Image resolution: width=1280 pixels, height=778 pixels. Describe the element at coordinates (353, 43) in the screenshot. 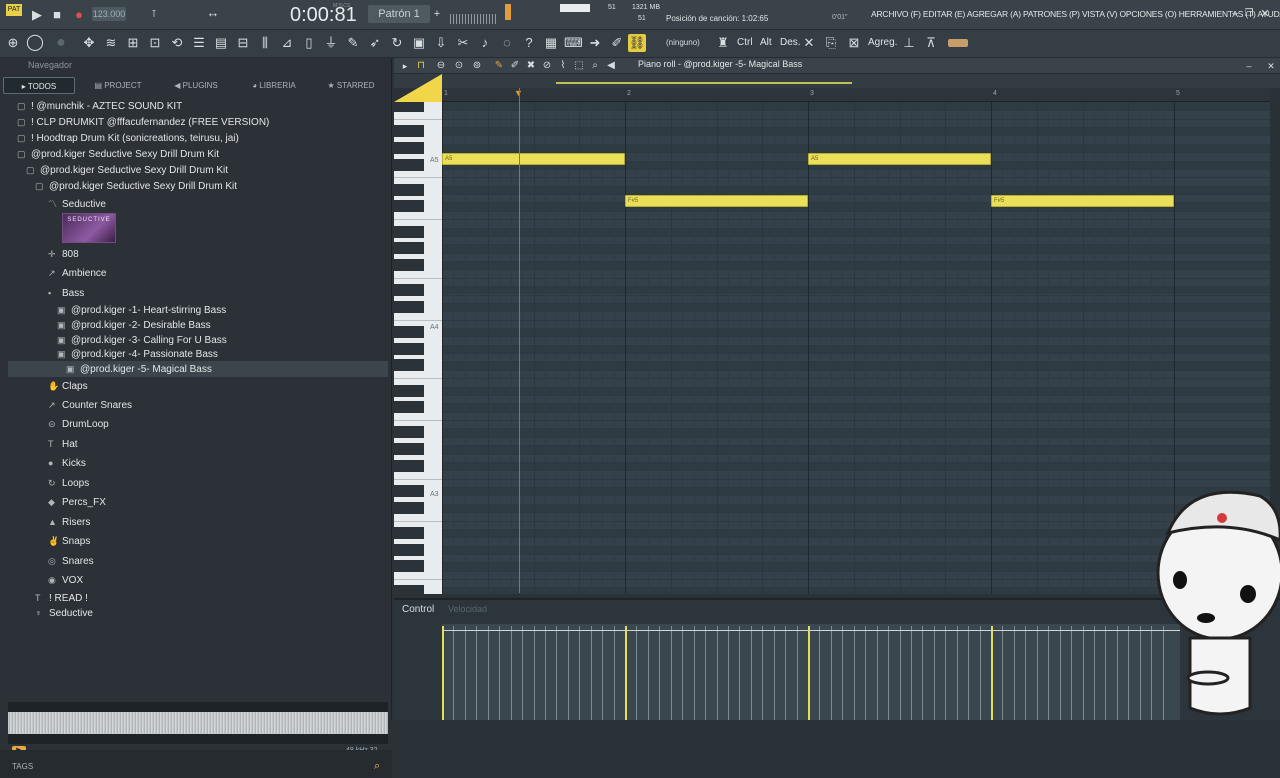

I see `brush-icon: ✎` at that location.